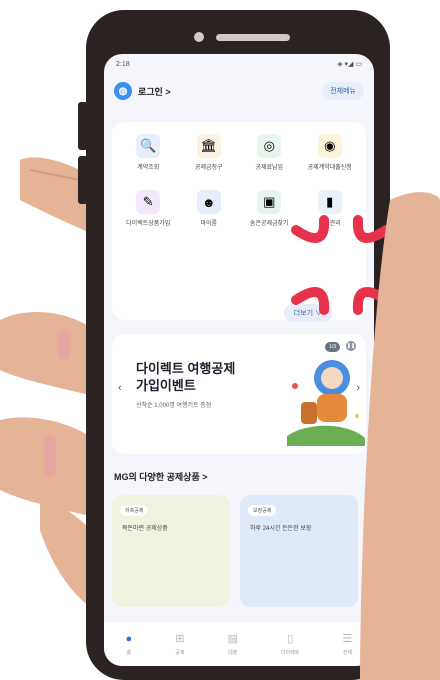 This screenshot has height=680, width=440. Describe the element at coordinates (400, 436) in the screenshot. I see `right-hand` at that location.